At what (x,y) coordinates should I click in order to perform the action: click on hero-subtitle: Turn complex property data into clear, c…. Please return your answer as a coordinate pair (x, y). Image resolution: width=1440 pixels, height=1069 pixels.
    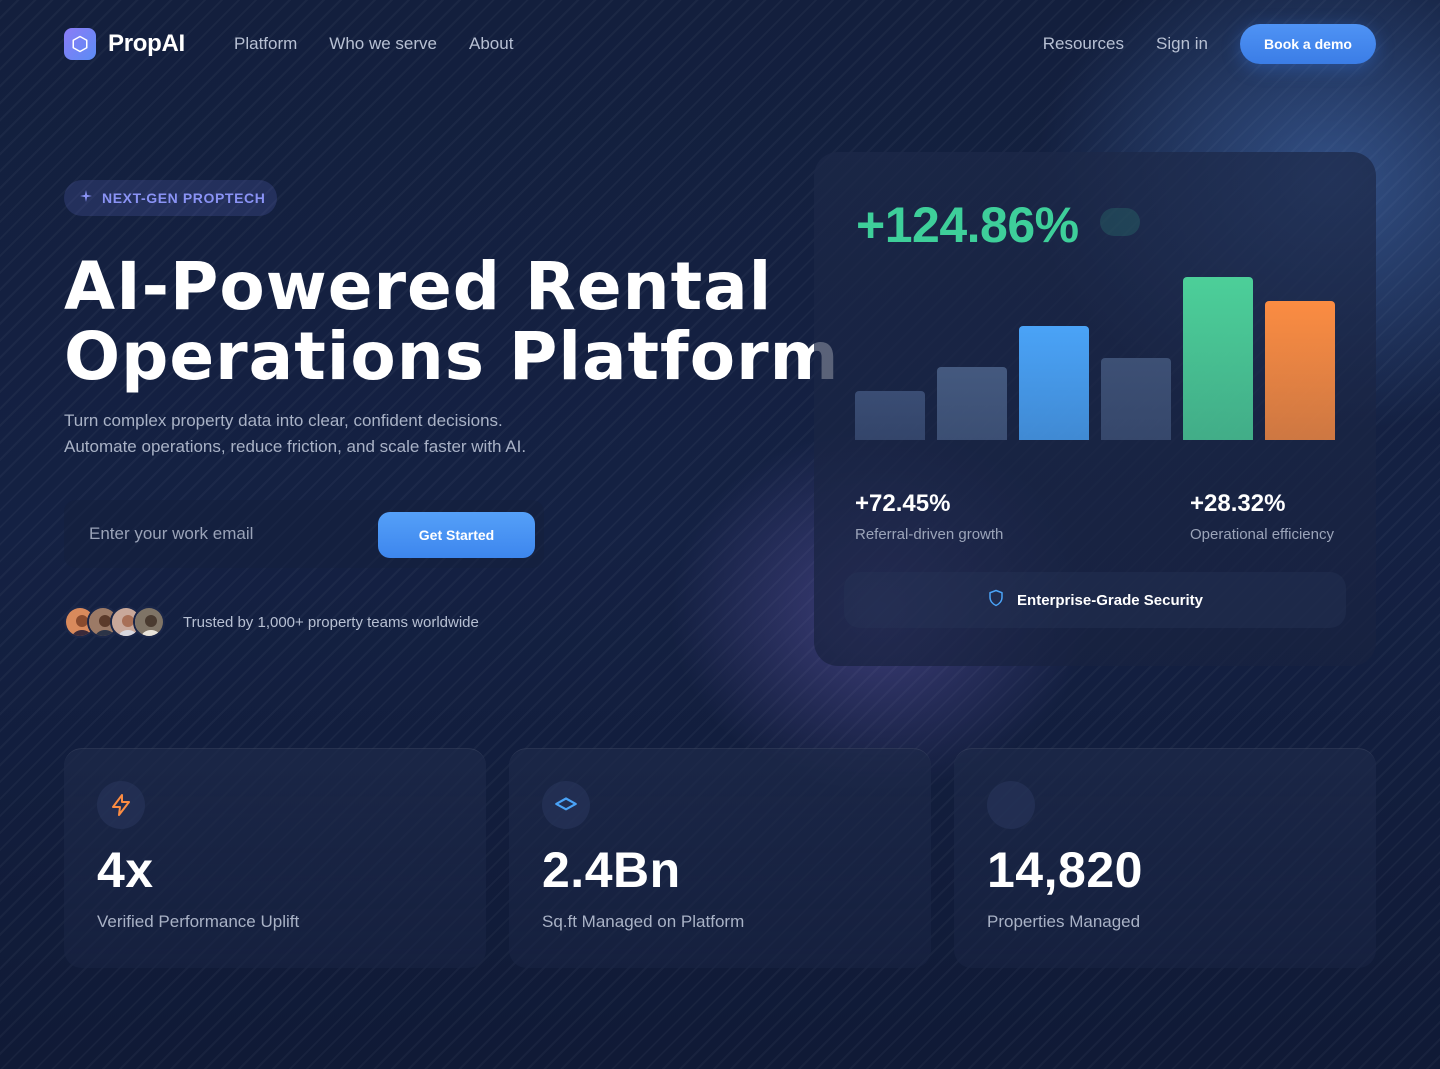
    Looking at the image, I should click on (344, 434).